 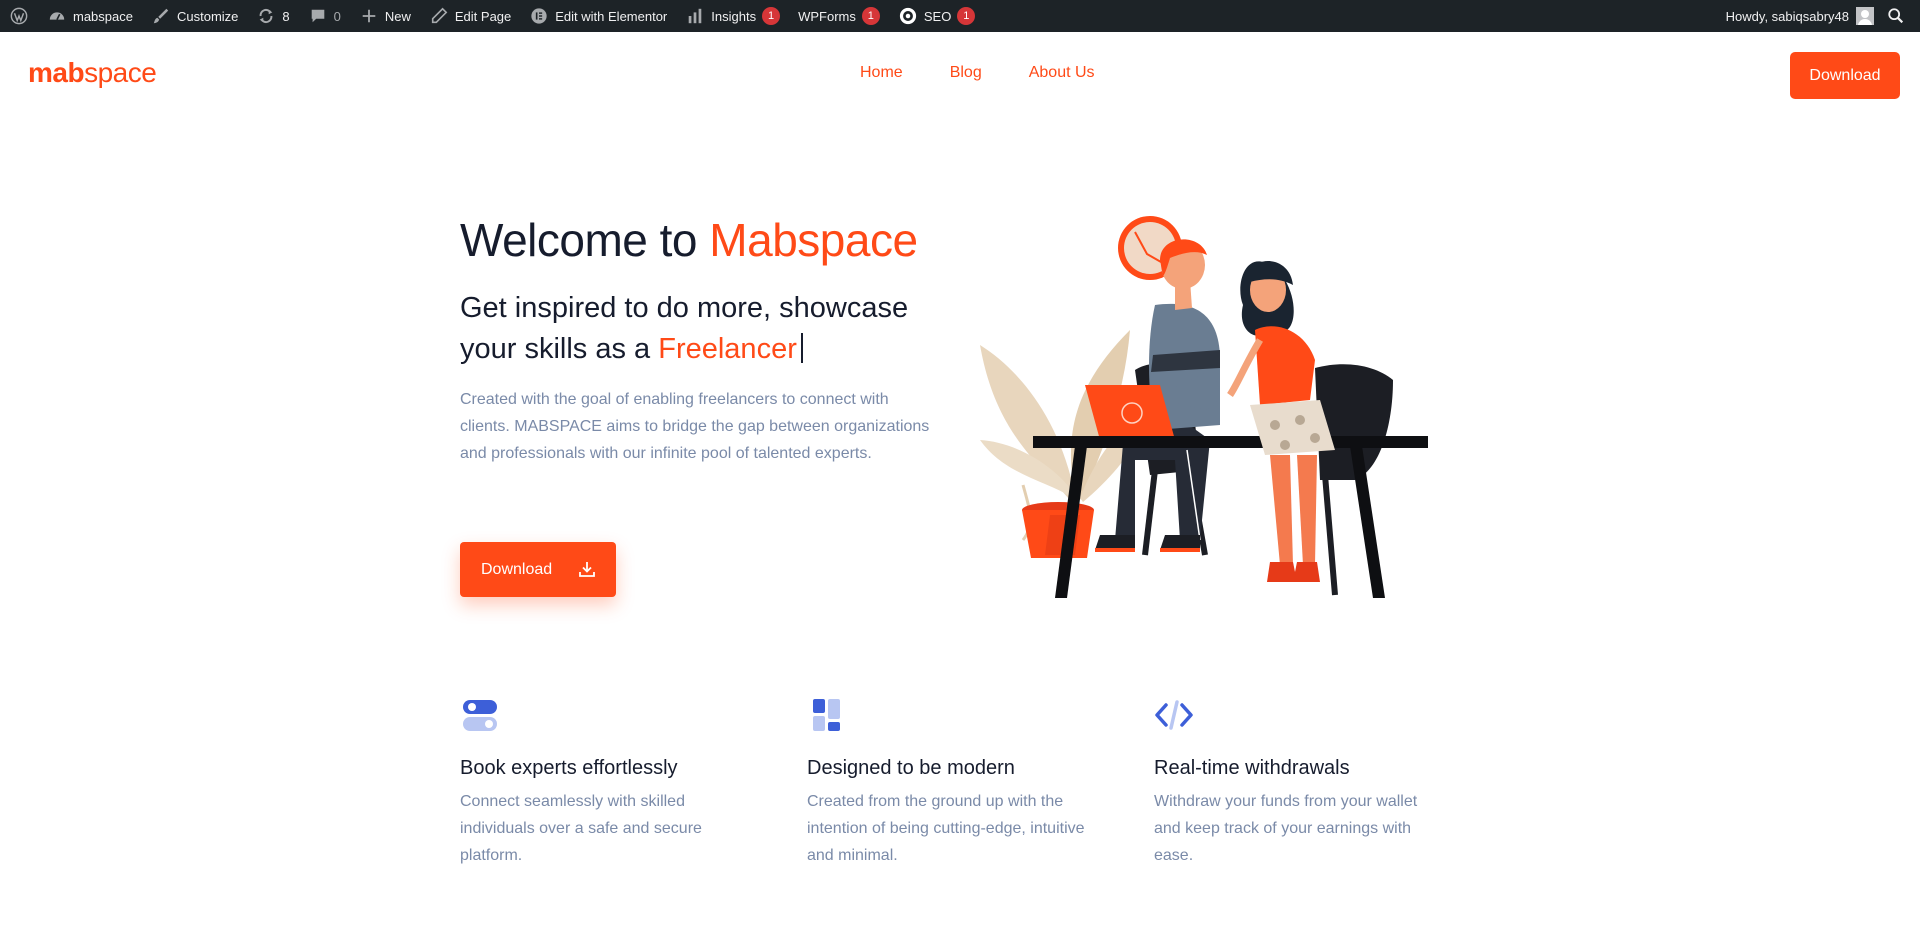 I want to click on howdy-label: Howdy, sabiqsabry48, so click(x=1787, y=16).